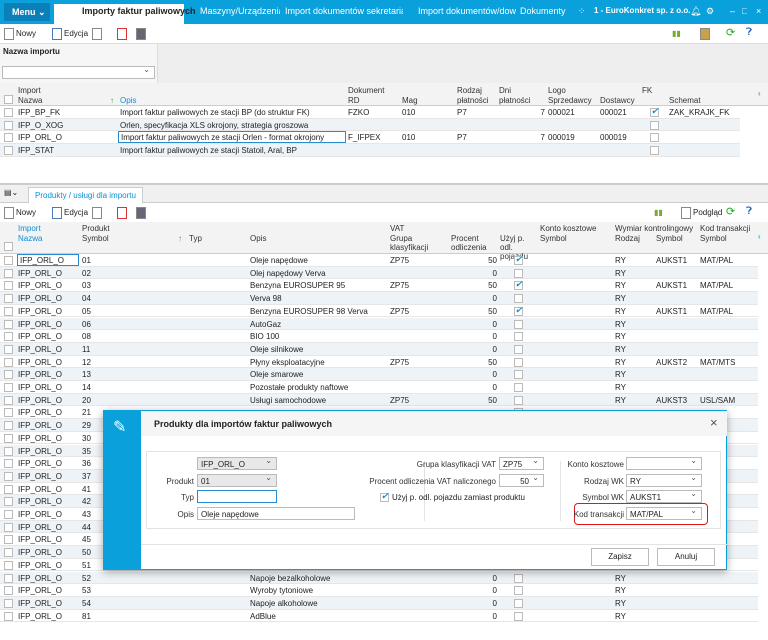  What do you see at coordinates (139, 11) in the screenshot?
I see `tab-label: Importy faktur paliwowych` at bounding box center [139, 11].